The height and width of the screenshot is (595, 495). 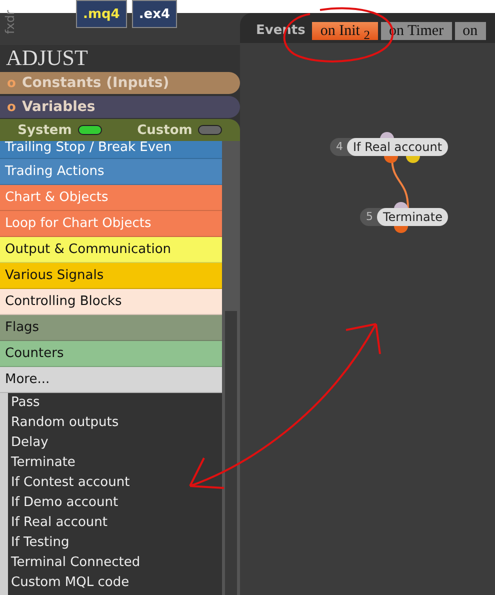 What do you see at coordinates (111, 150) in the screenshot?
I see `category-item: Trailing Stop / Break Even` at bounding box center [111, 150].